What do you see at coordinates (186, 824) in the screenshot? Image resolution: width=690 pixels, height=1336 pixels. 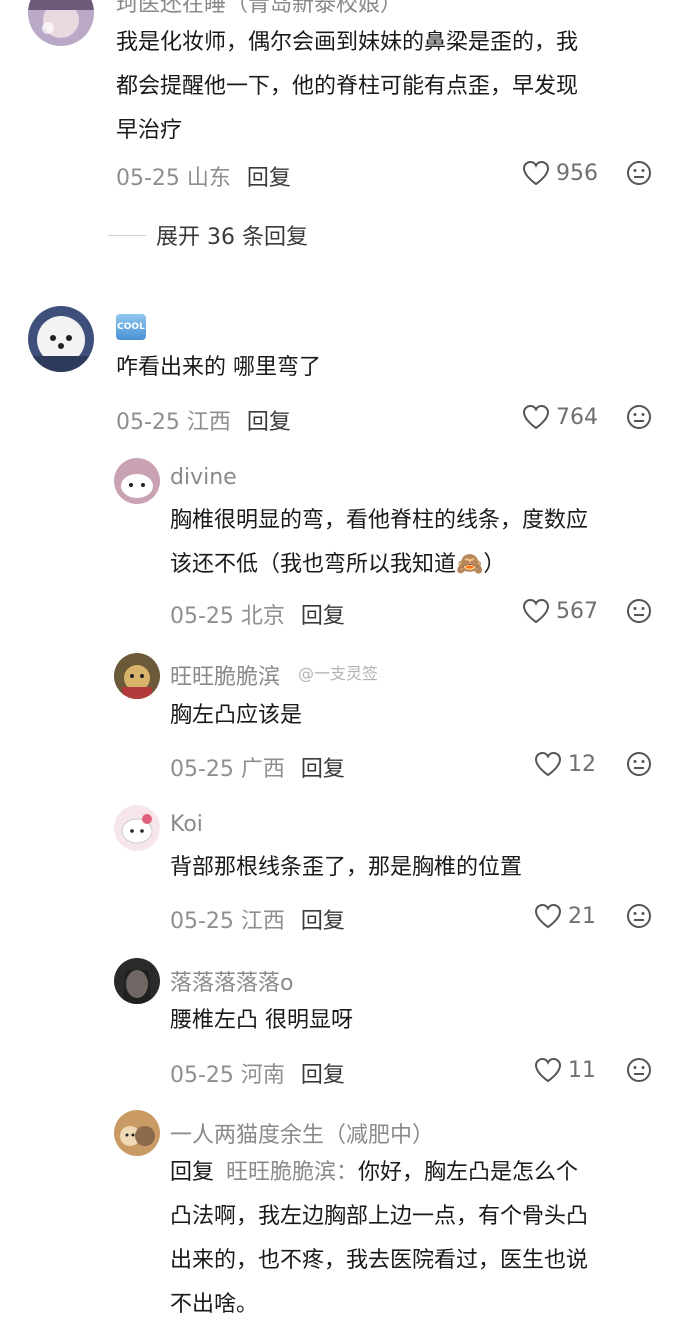 I see `reply-username: Koi` at bounding box center [186, 824].